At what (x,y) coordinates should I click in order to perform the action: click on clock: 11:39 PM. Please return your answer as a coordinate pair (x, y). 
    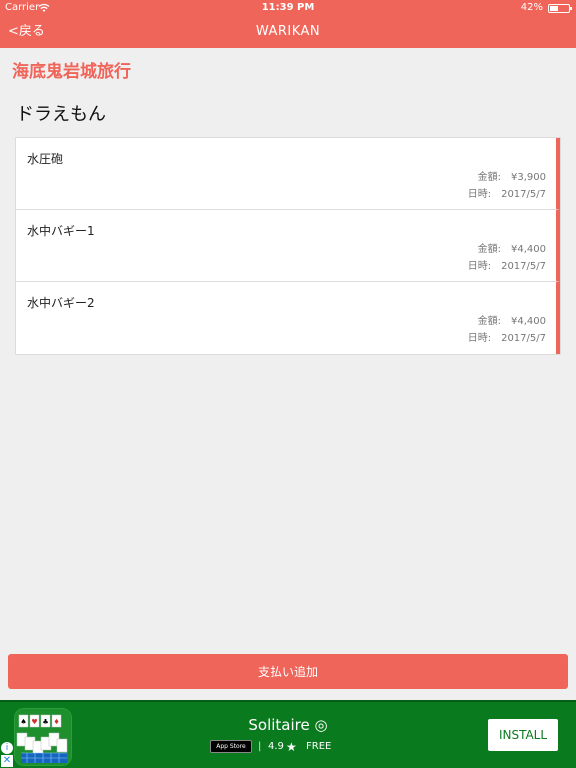
    Looking at the image, I should click on (288, 7).